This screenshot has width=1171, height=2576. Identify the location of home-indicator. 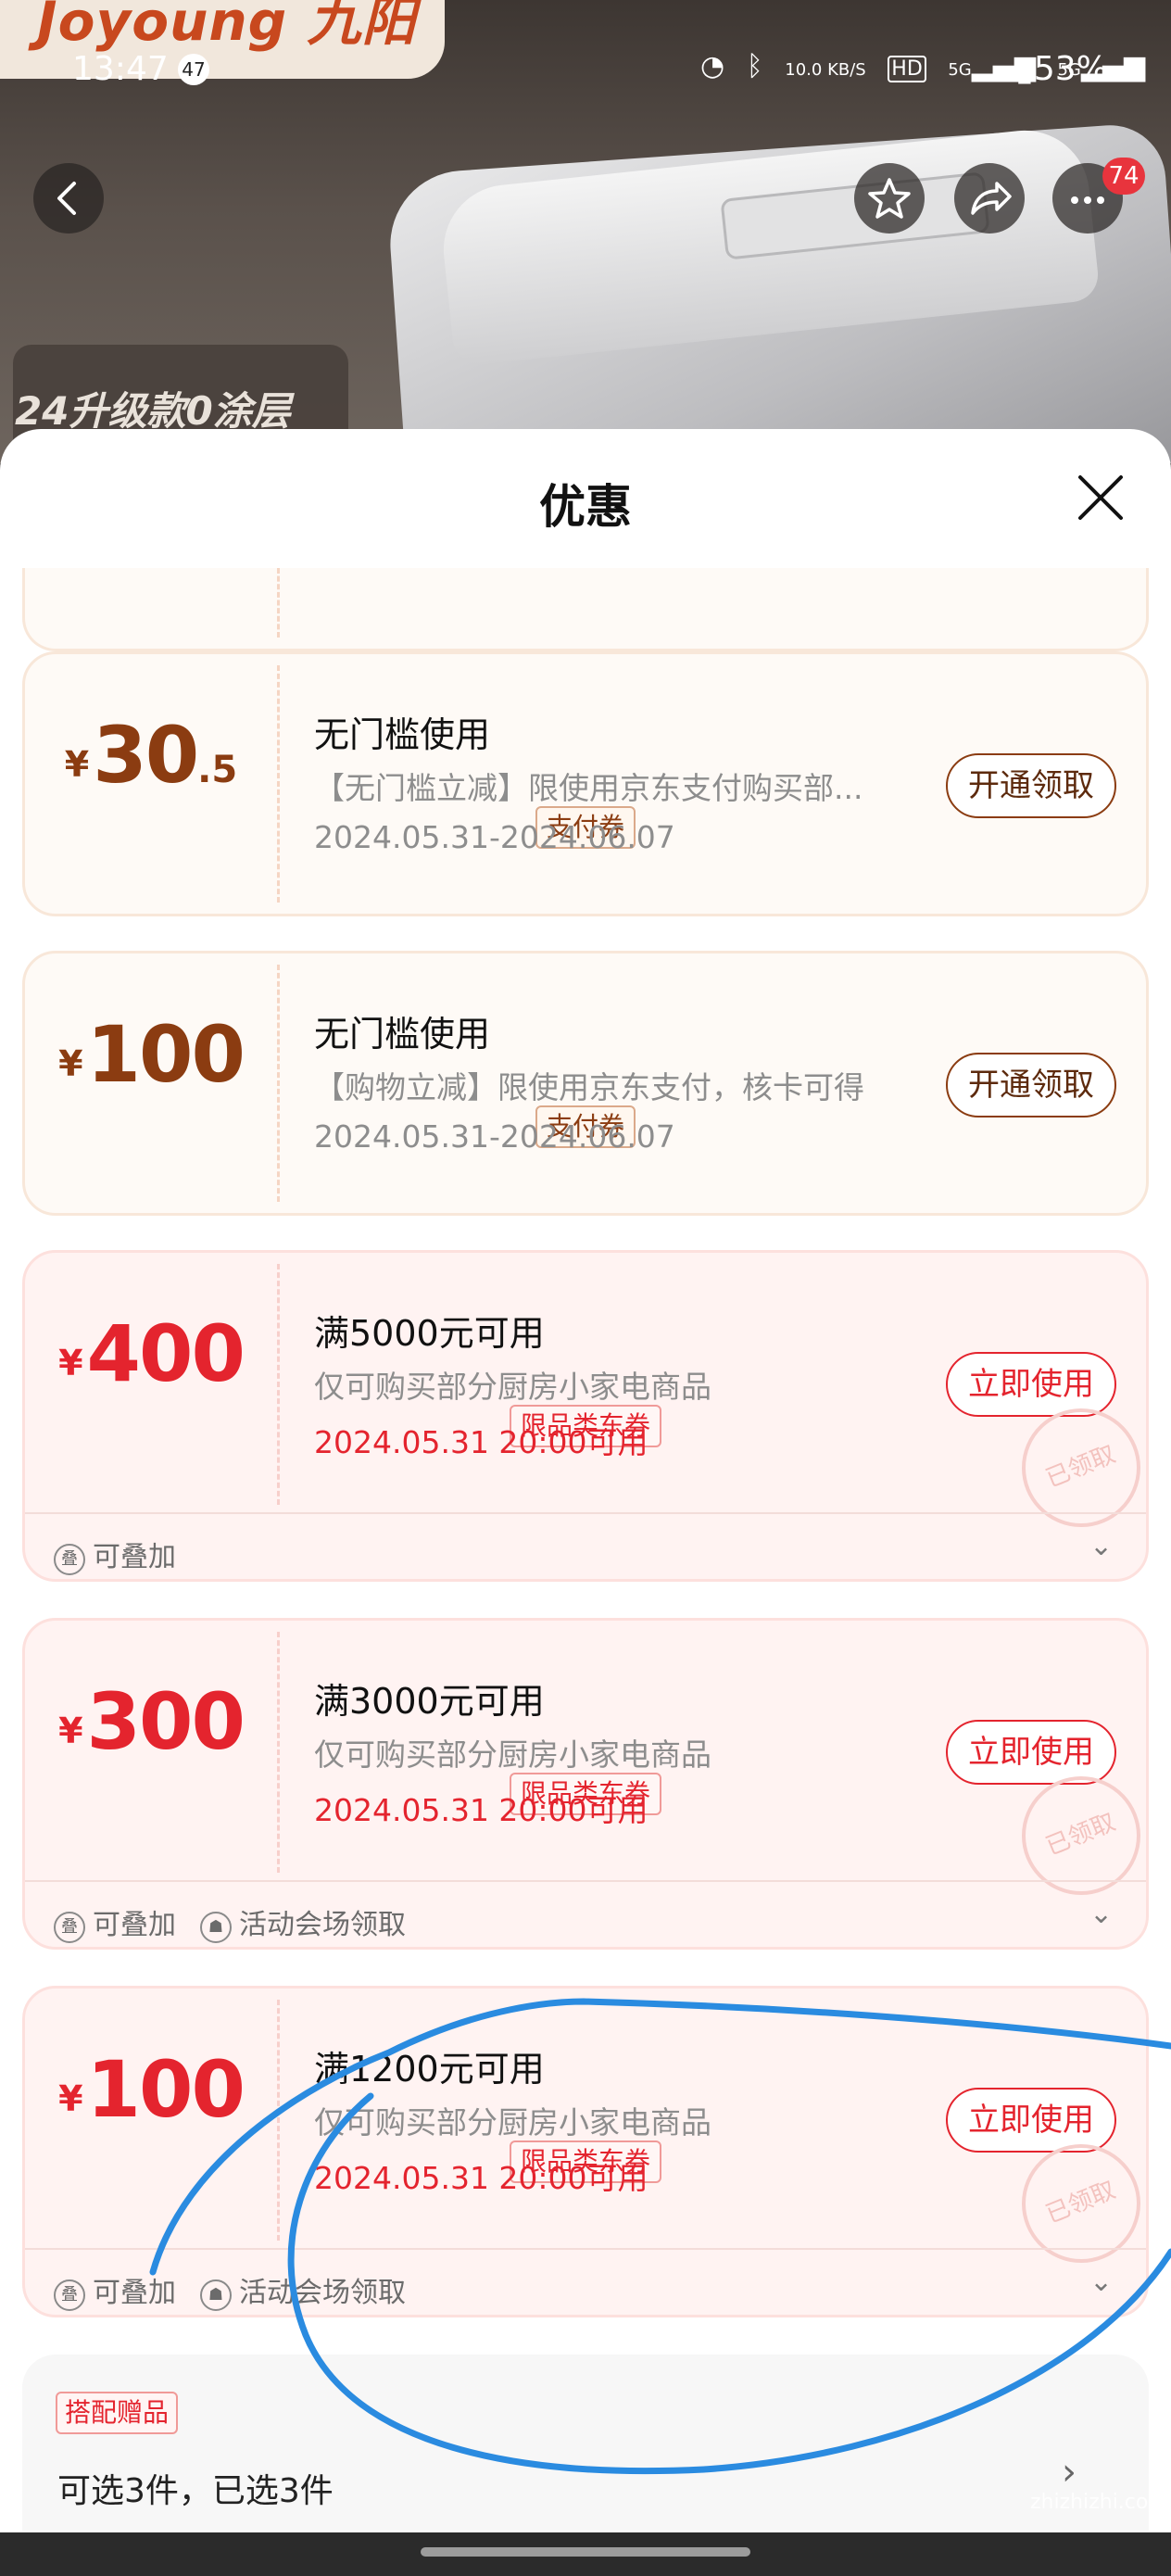
(585, 2552).